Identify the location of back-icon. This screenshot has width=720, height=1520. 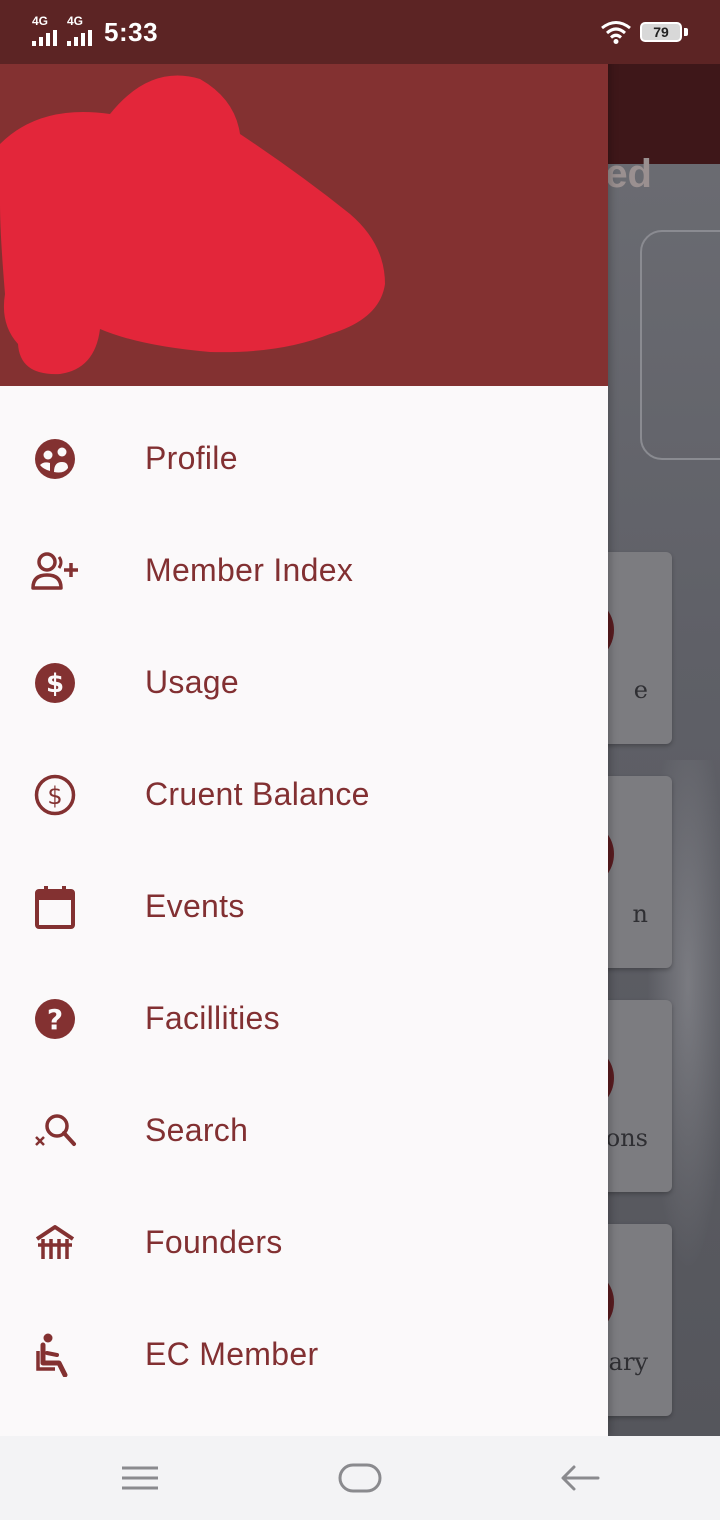
(580, 1478).